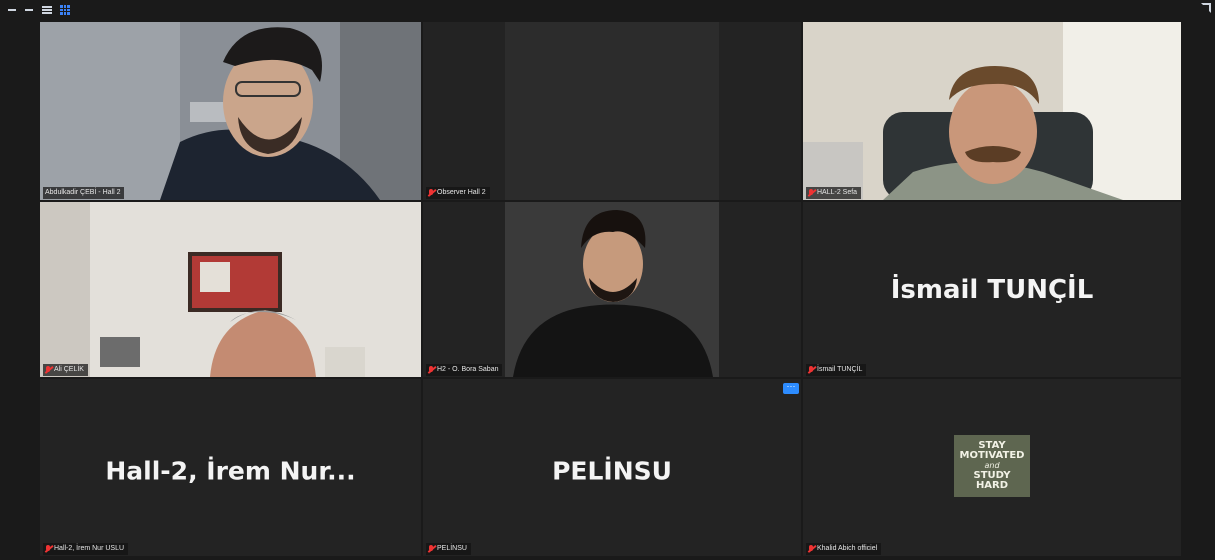  Describe the element at coordinates (992, 455) in the screenshot. I see `avatar-text: MOTIVATED` at that location.